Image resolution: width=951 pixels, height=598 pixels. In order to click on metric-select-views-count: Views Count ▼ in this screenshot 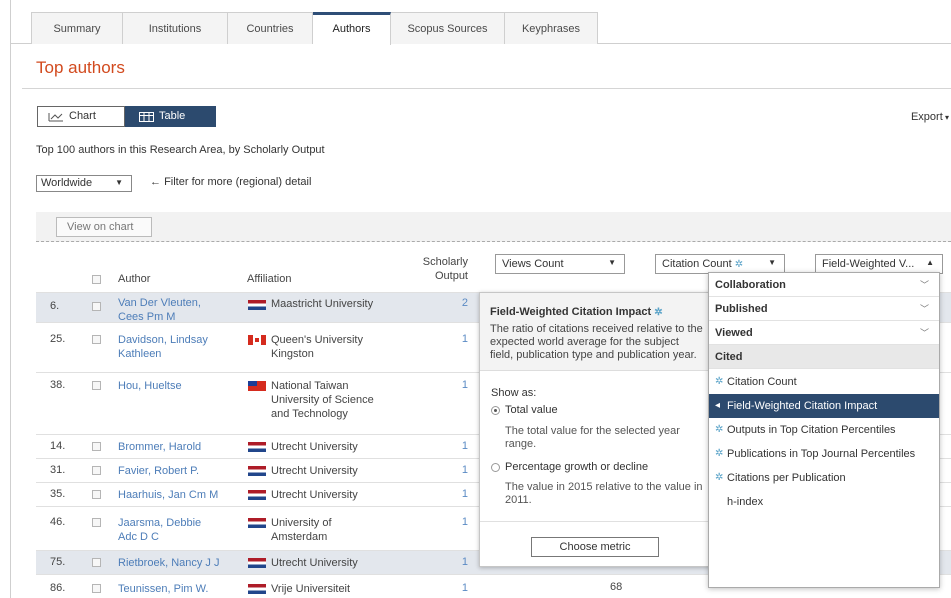, I will do `click(560, 264)`.